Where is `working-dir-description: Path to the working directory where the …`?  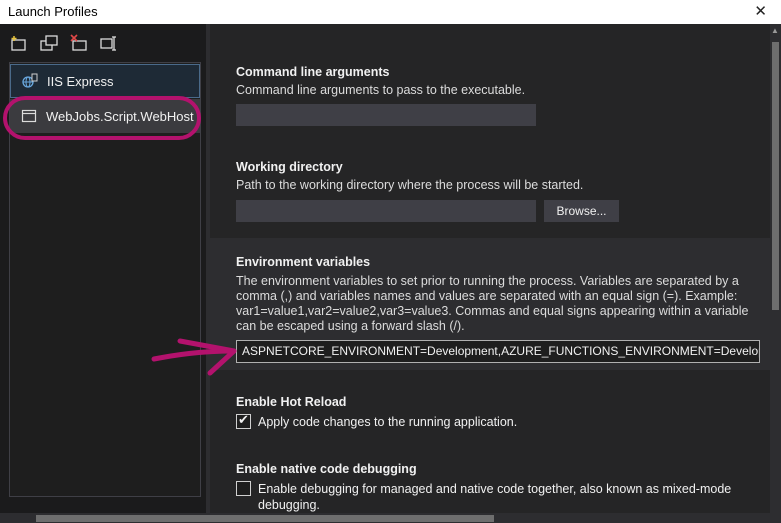
working-dir-description: Path to the working directory where the … is located at coordinates (410, 185).